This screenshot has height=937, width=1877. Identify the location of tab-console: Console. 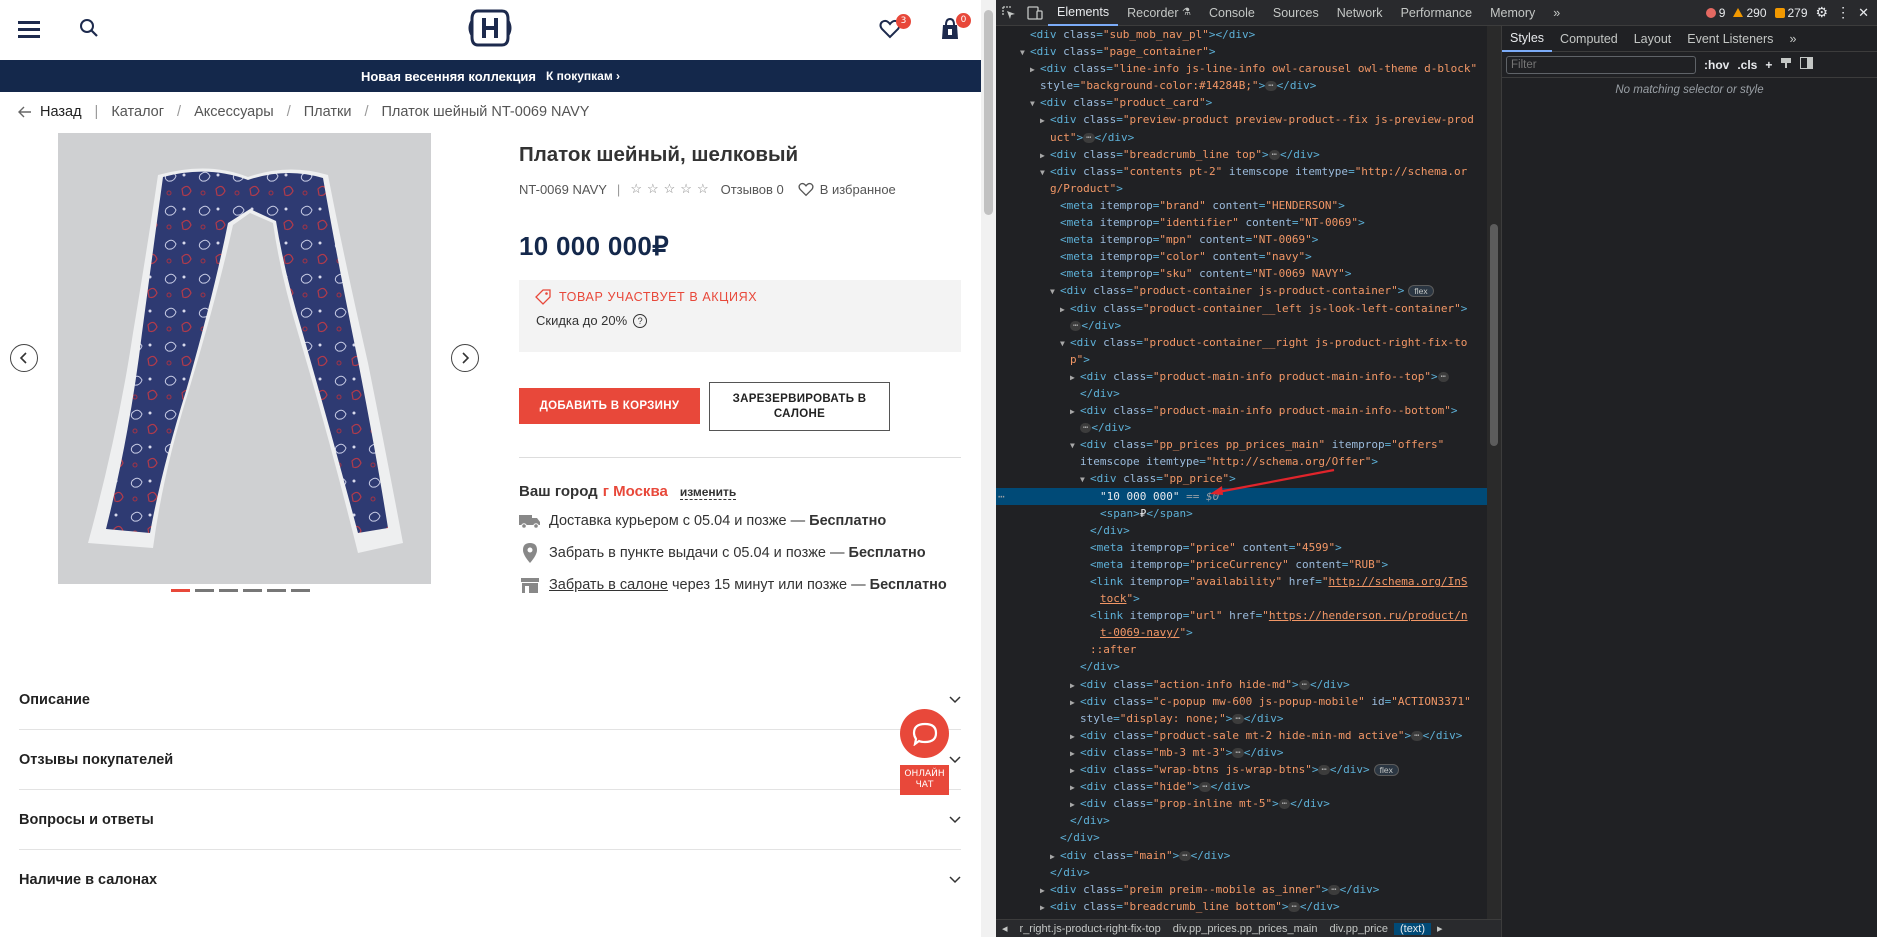
(1232, 13).